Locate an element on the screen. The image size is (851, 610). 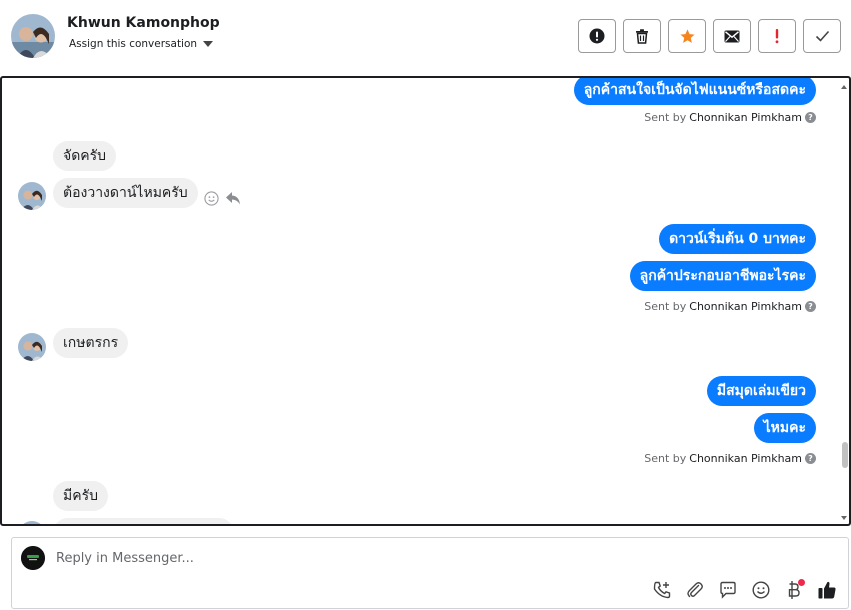
assign-conversation-dropdown: Assign this conversation is located at coordinates (141, 44).